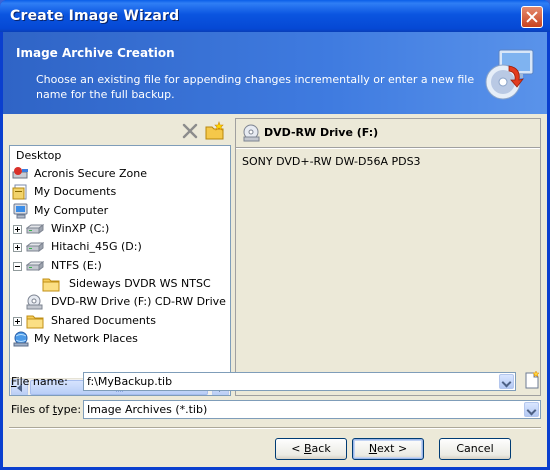 The image size is (550, 470). I want to click on tree-item-label: WinXP (C:), so click(80, 228).